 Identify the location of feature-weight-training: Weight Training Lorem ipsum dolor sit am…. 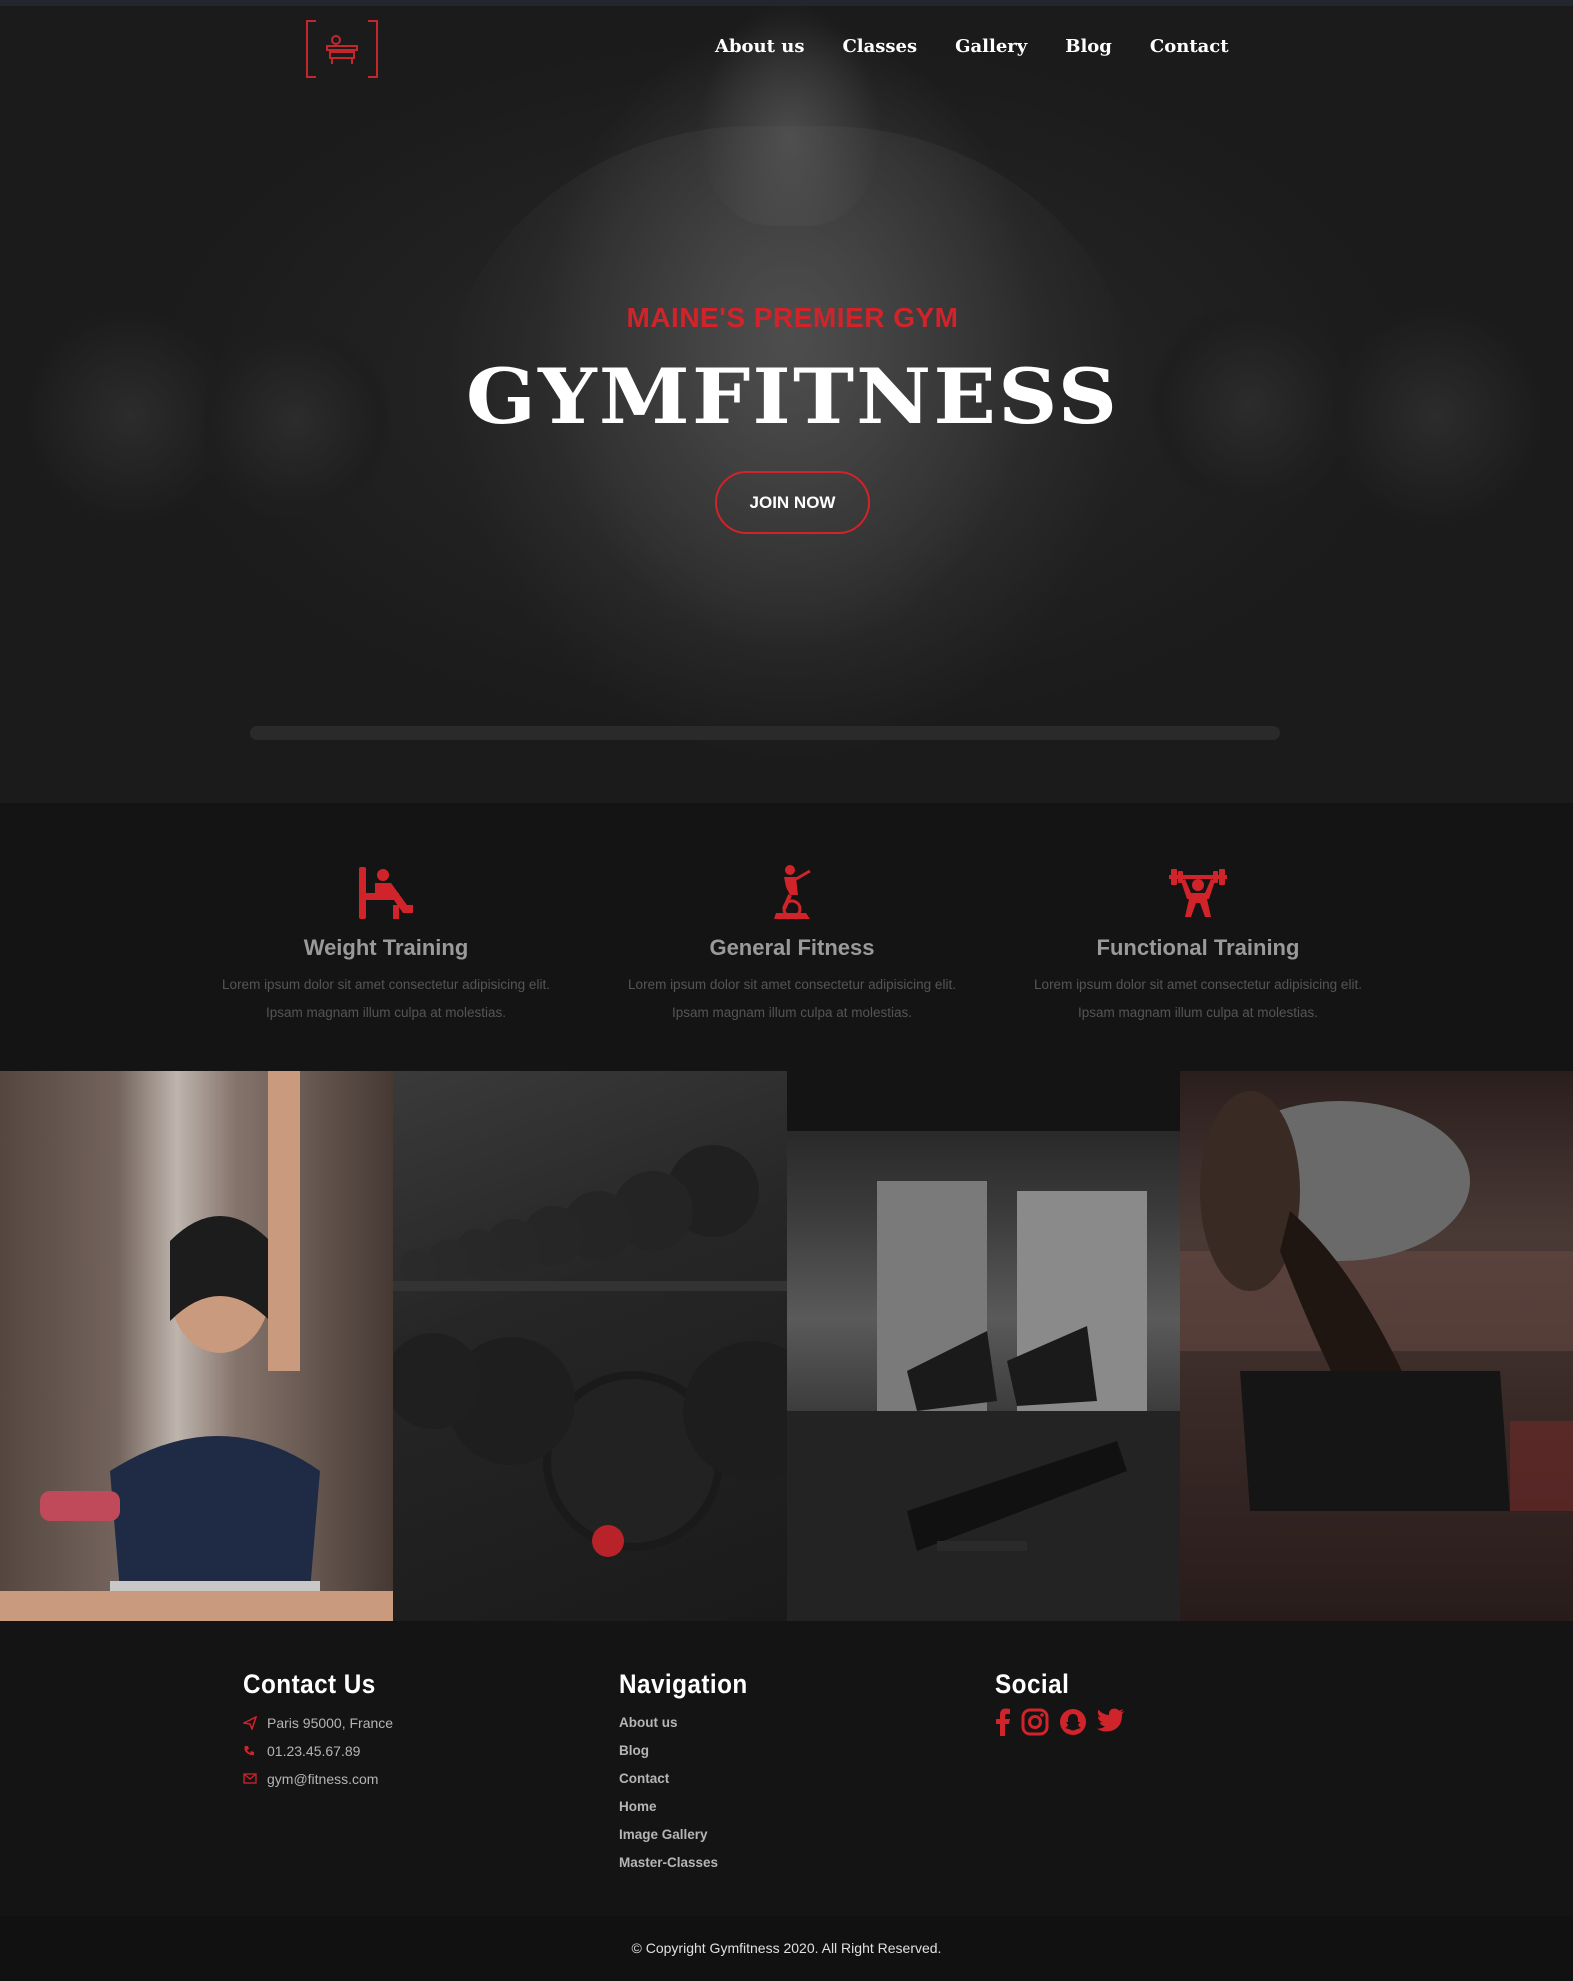
(386, 944).